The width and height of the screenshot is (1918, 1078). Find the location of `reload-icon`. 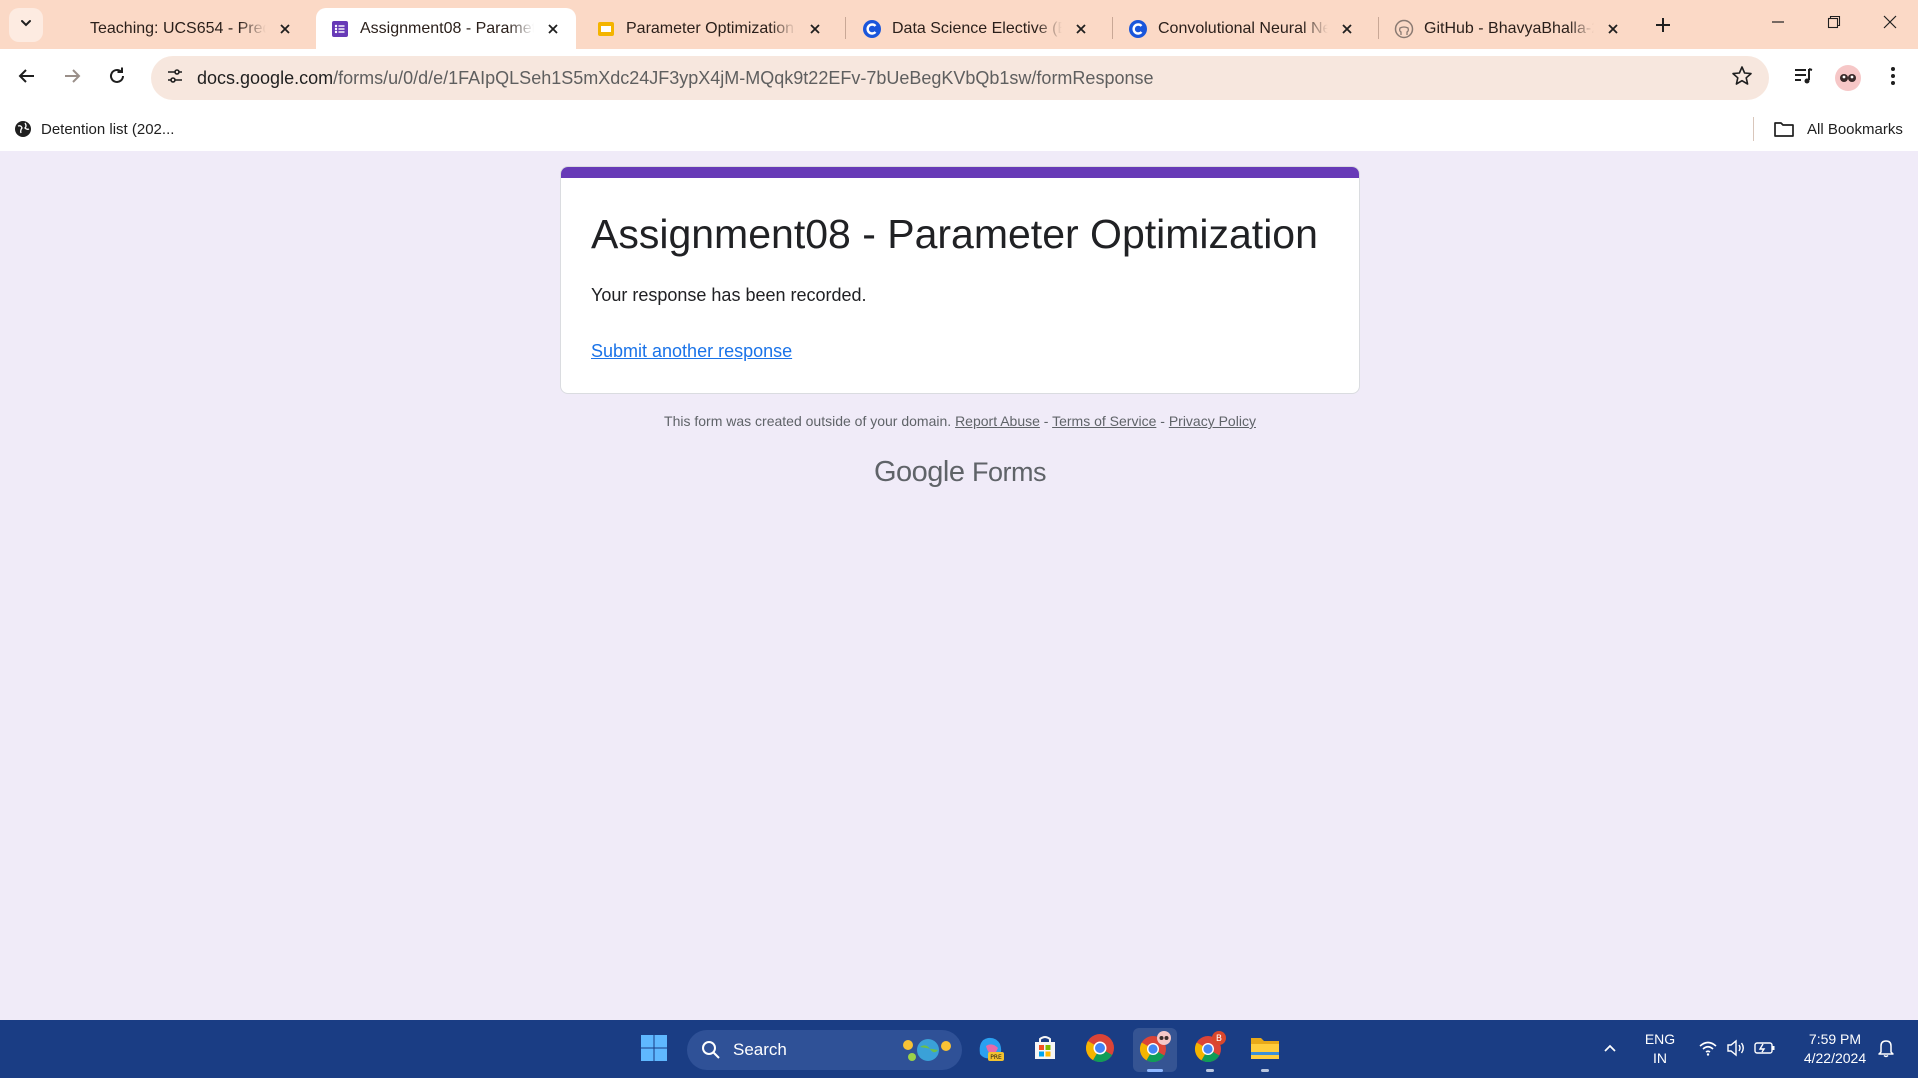

reload-icon is located at coordinates (117, 78).